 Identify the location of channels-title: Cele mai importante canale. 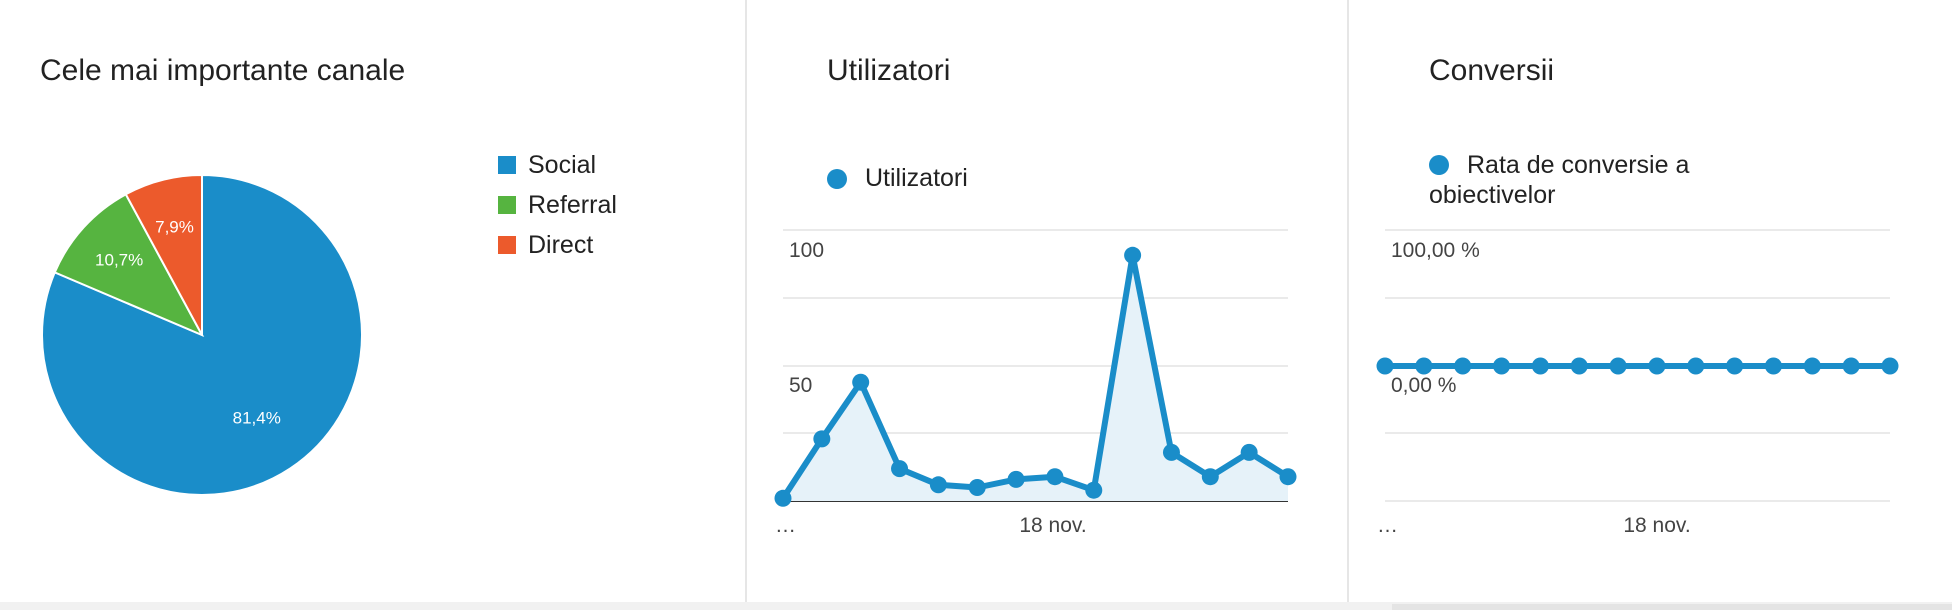
(223, 70).